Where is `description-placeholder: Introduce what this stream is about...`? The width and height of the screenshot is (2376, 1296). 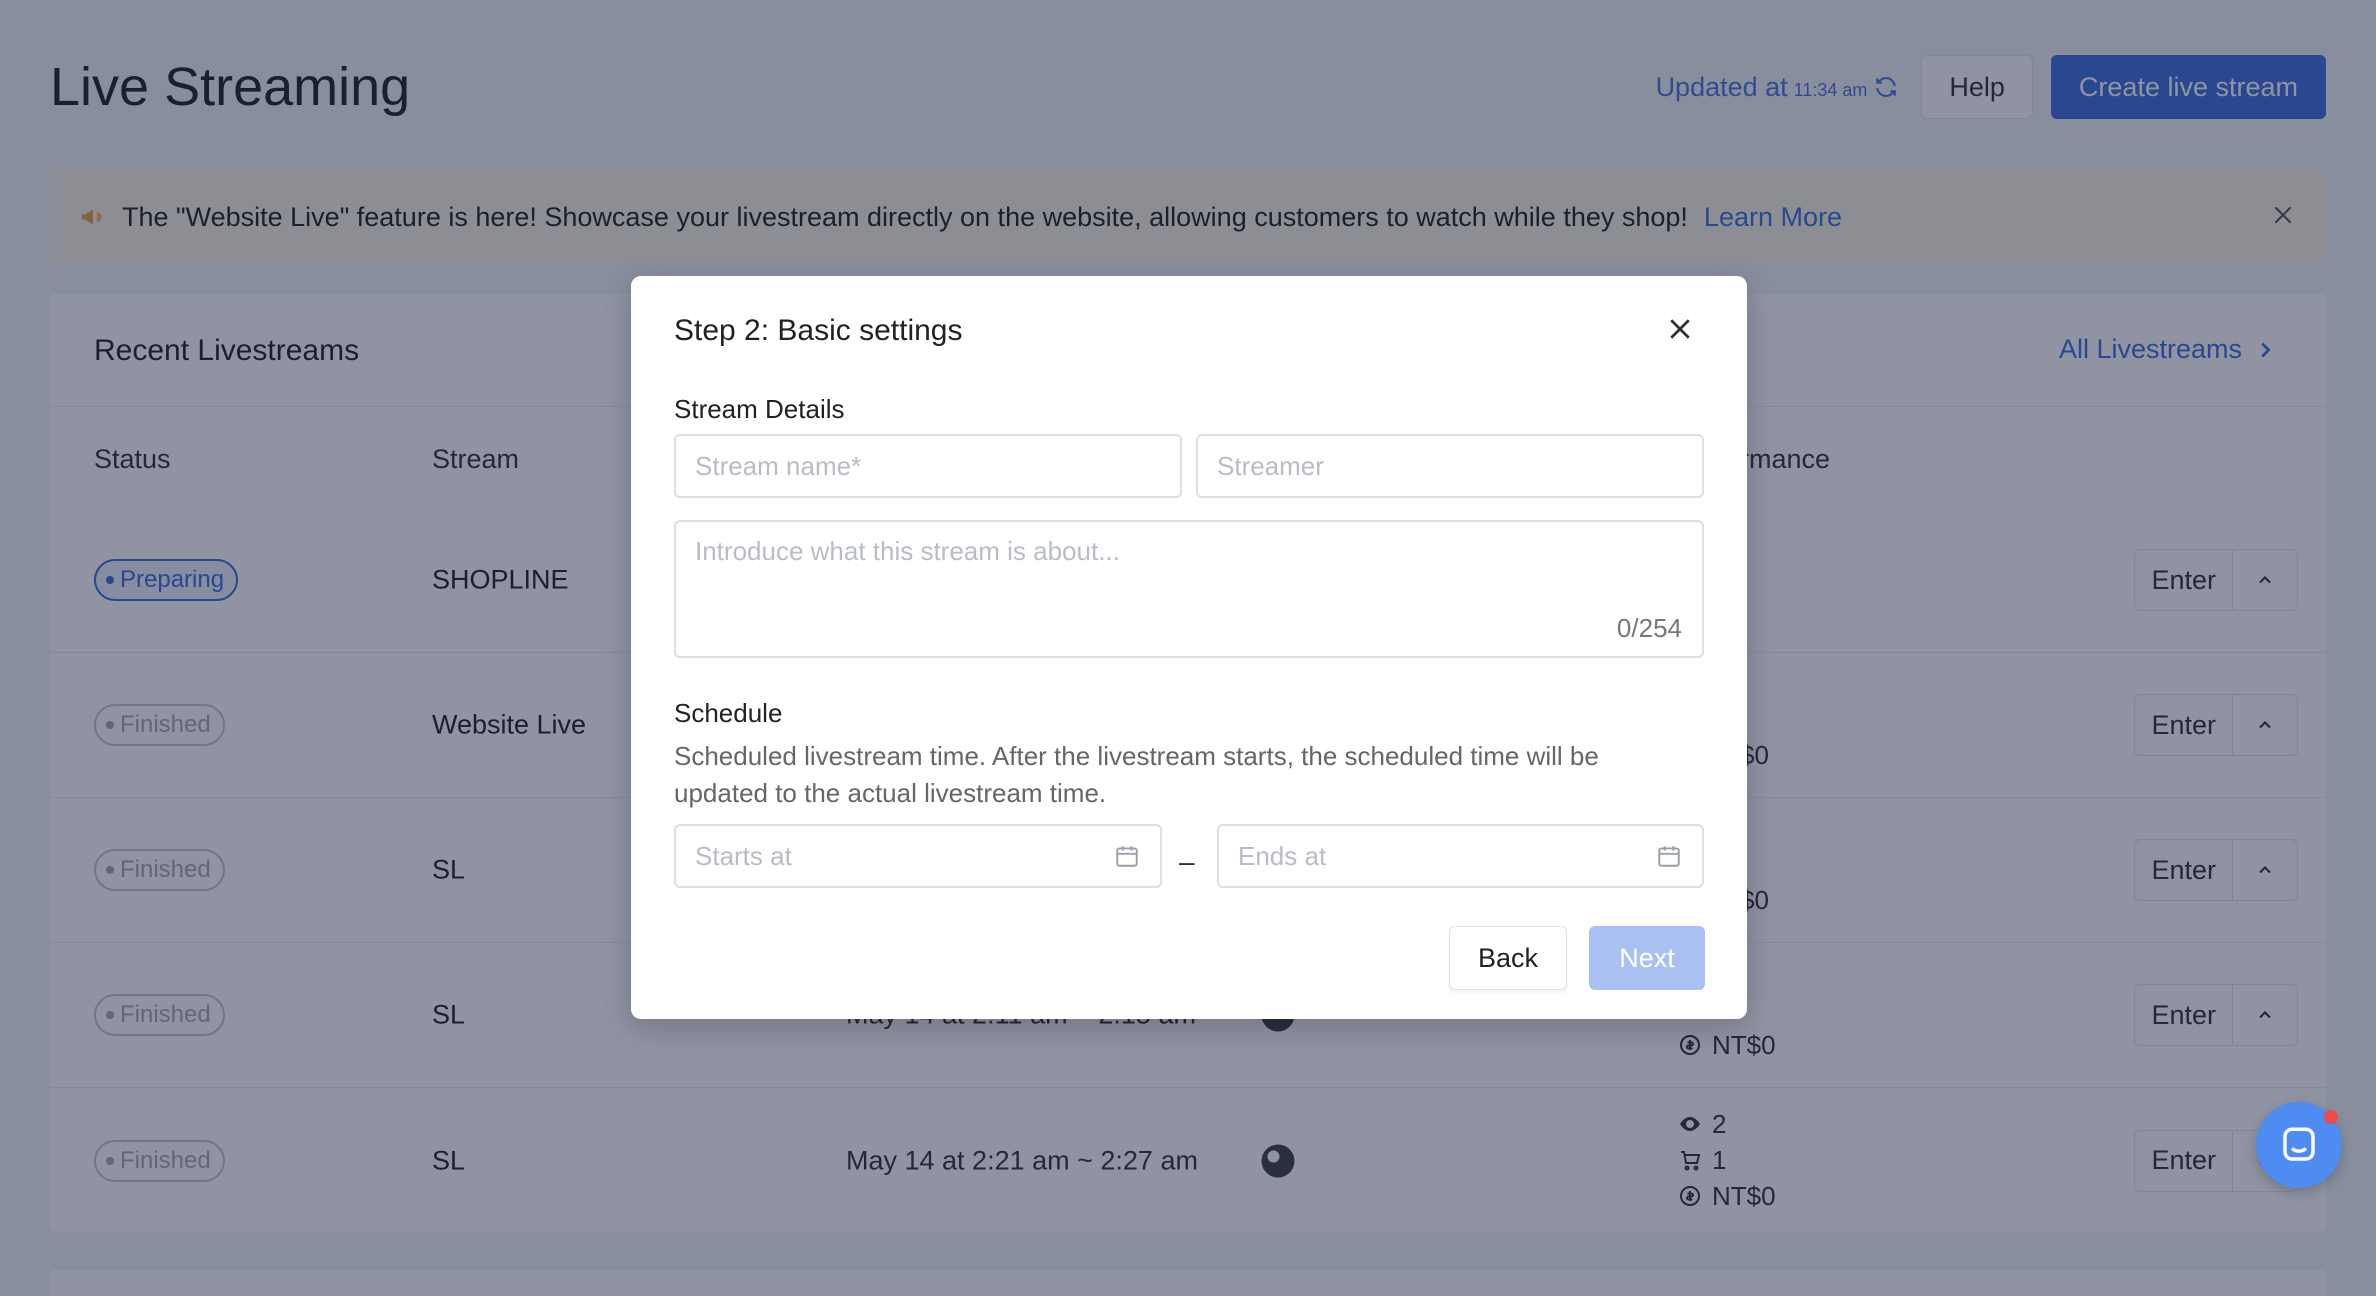 description-placeholder: Introduce what this stream is about... is located at coordinates (907, 551).